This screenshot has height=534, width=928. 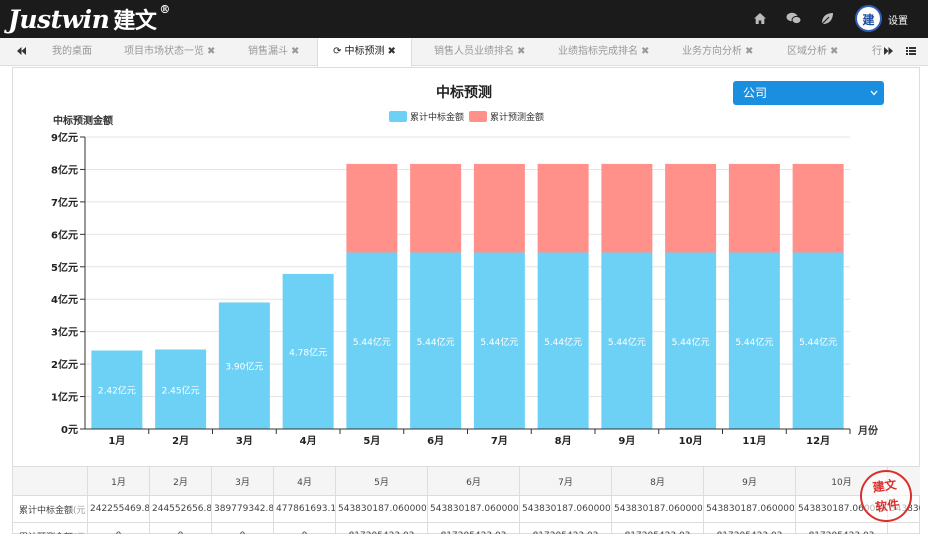 I want to click on x-axis-title: 月份, so click(x=868, y=430).